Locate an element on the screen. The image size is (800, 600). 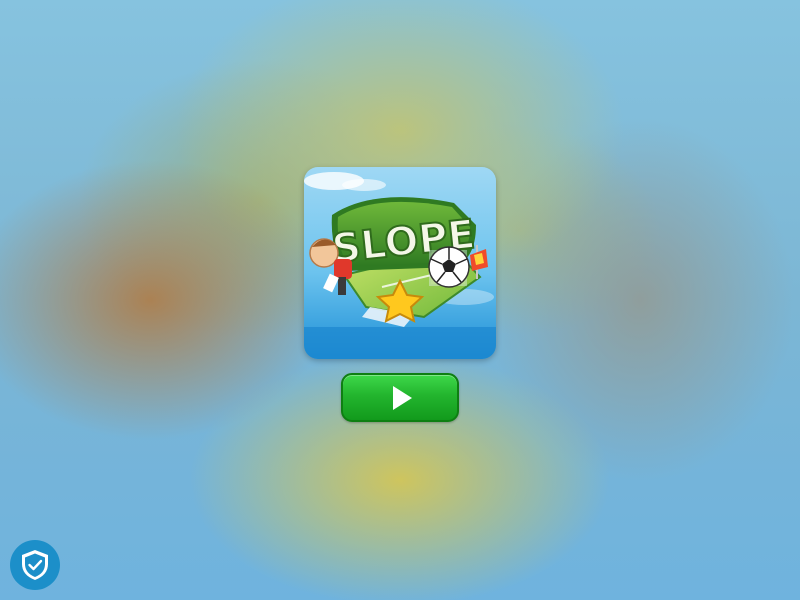
play-icon is located at coordinates (402, 397).